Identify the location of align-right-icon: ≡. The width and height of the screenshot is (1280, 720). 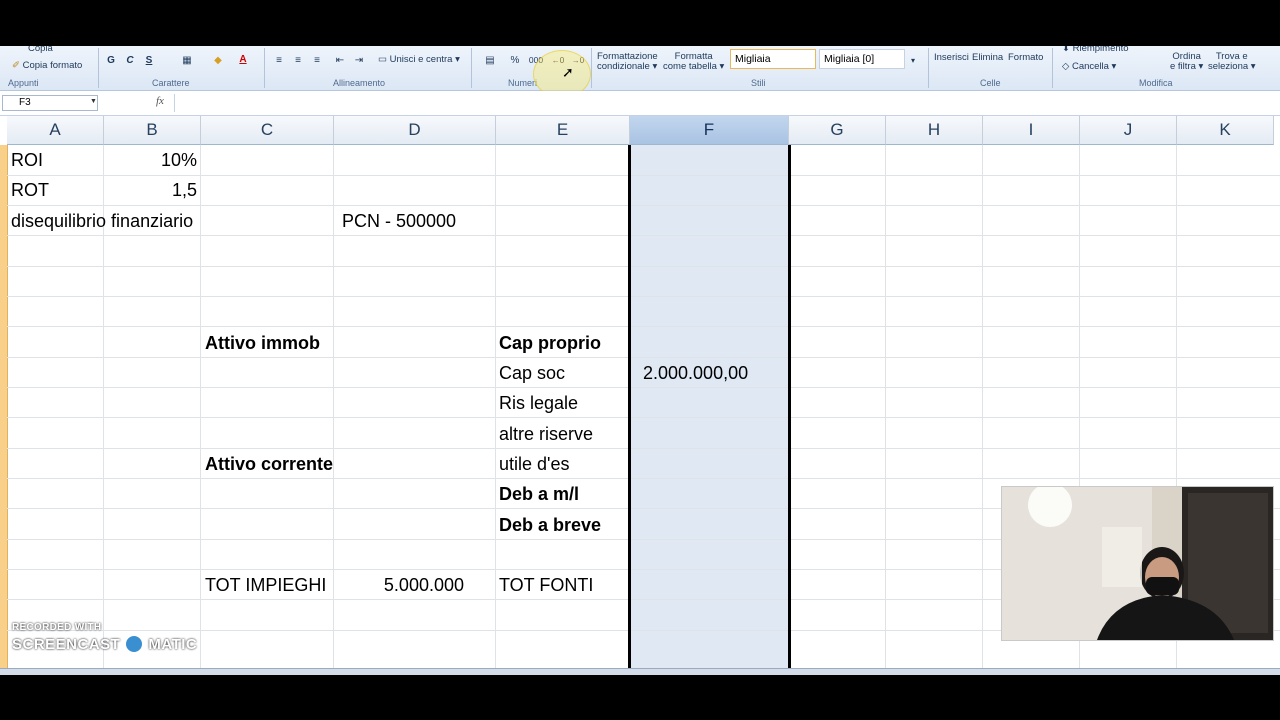
(317, 60).